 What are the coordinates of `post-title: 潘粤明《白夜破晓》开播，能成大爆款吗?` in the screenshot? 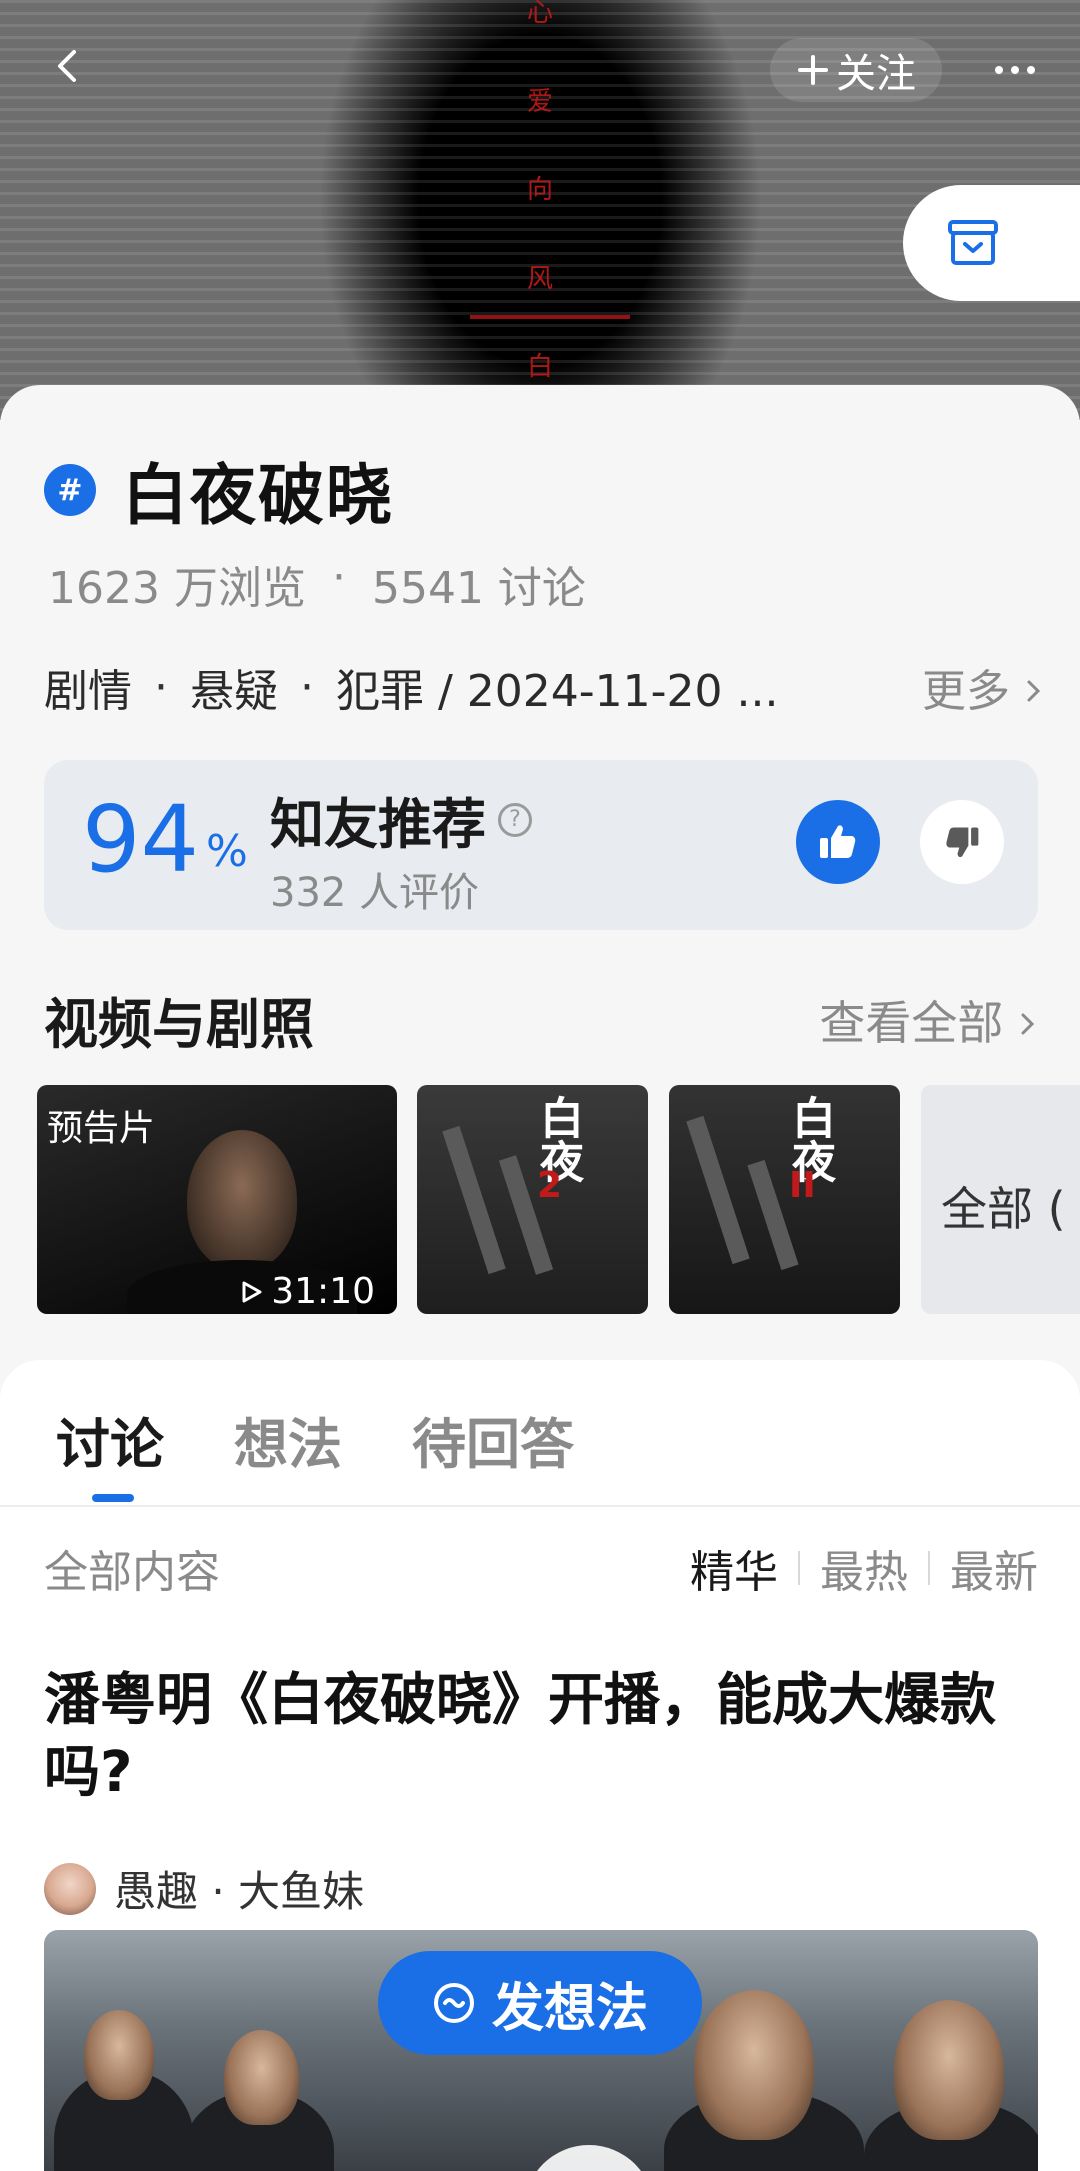 It's located at (539, 1736).